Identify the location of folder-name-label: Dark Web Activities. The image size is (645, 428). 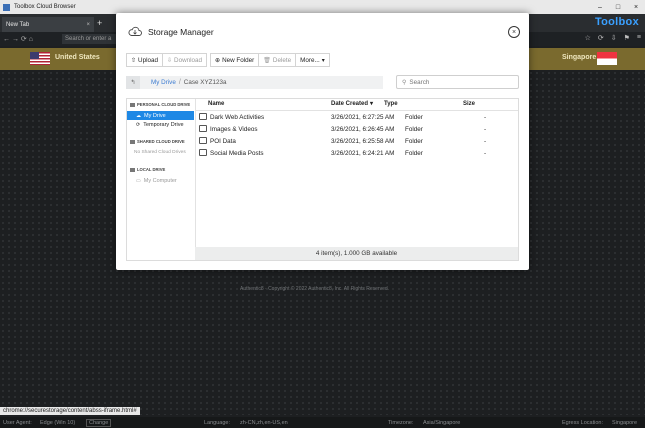
(237, 117).